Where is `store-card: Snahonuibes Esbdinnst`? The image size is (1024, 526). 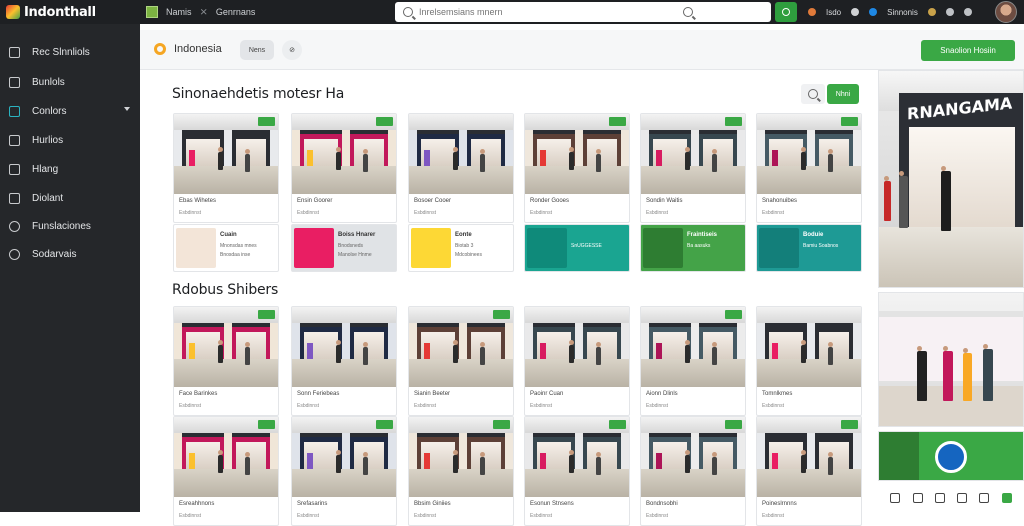 store-card: Snahonuibes Esbdinnst is located at coordinates (809, 168).